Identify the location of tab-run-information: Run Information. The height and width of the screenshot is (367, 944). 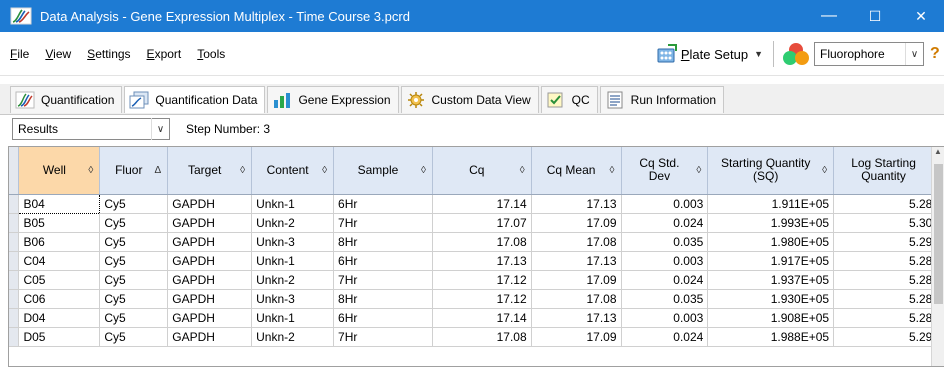
(662, 99).